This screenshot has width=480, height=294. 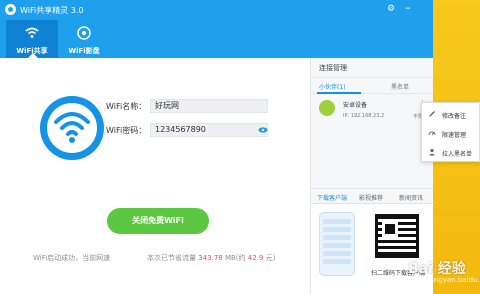 I want to click on app-logo-icon, so click(x=10, y=9).